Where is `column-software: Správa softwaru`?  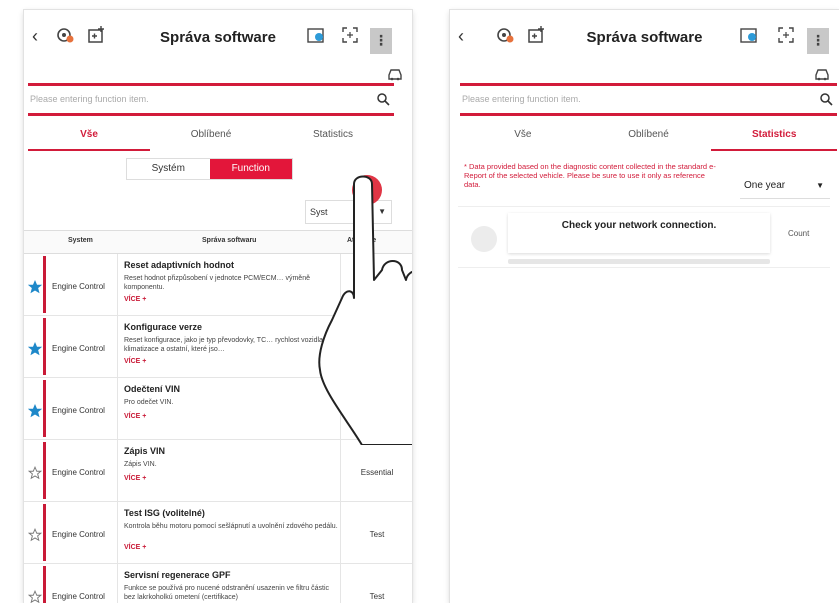
column-software: Správa softwaru is located at coordinates (229, 240).